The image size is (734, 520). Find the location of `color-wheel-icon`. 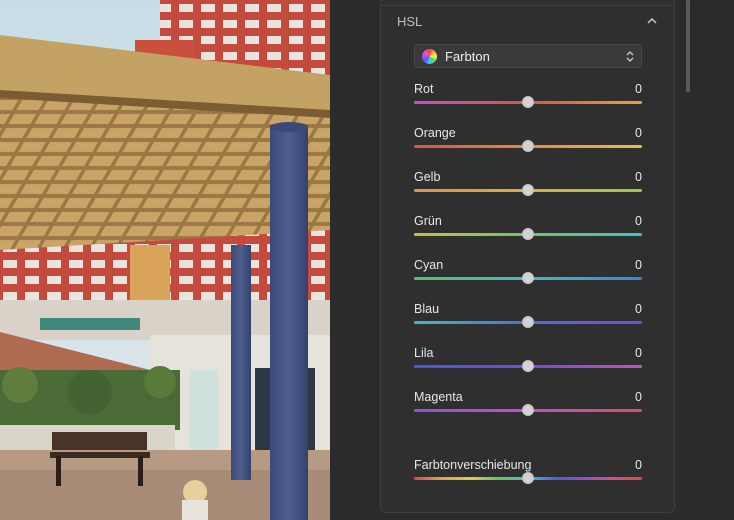

color-wheel-icon is located at coordinates (429, 56).